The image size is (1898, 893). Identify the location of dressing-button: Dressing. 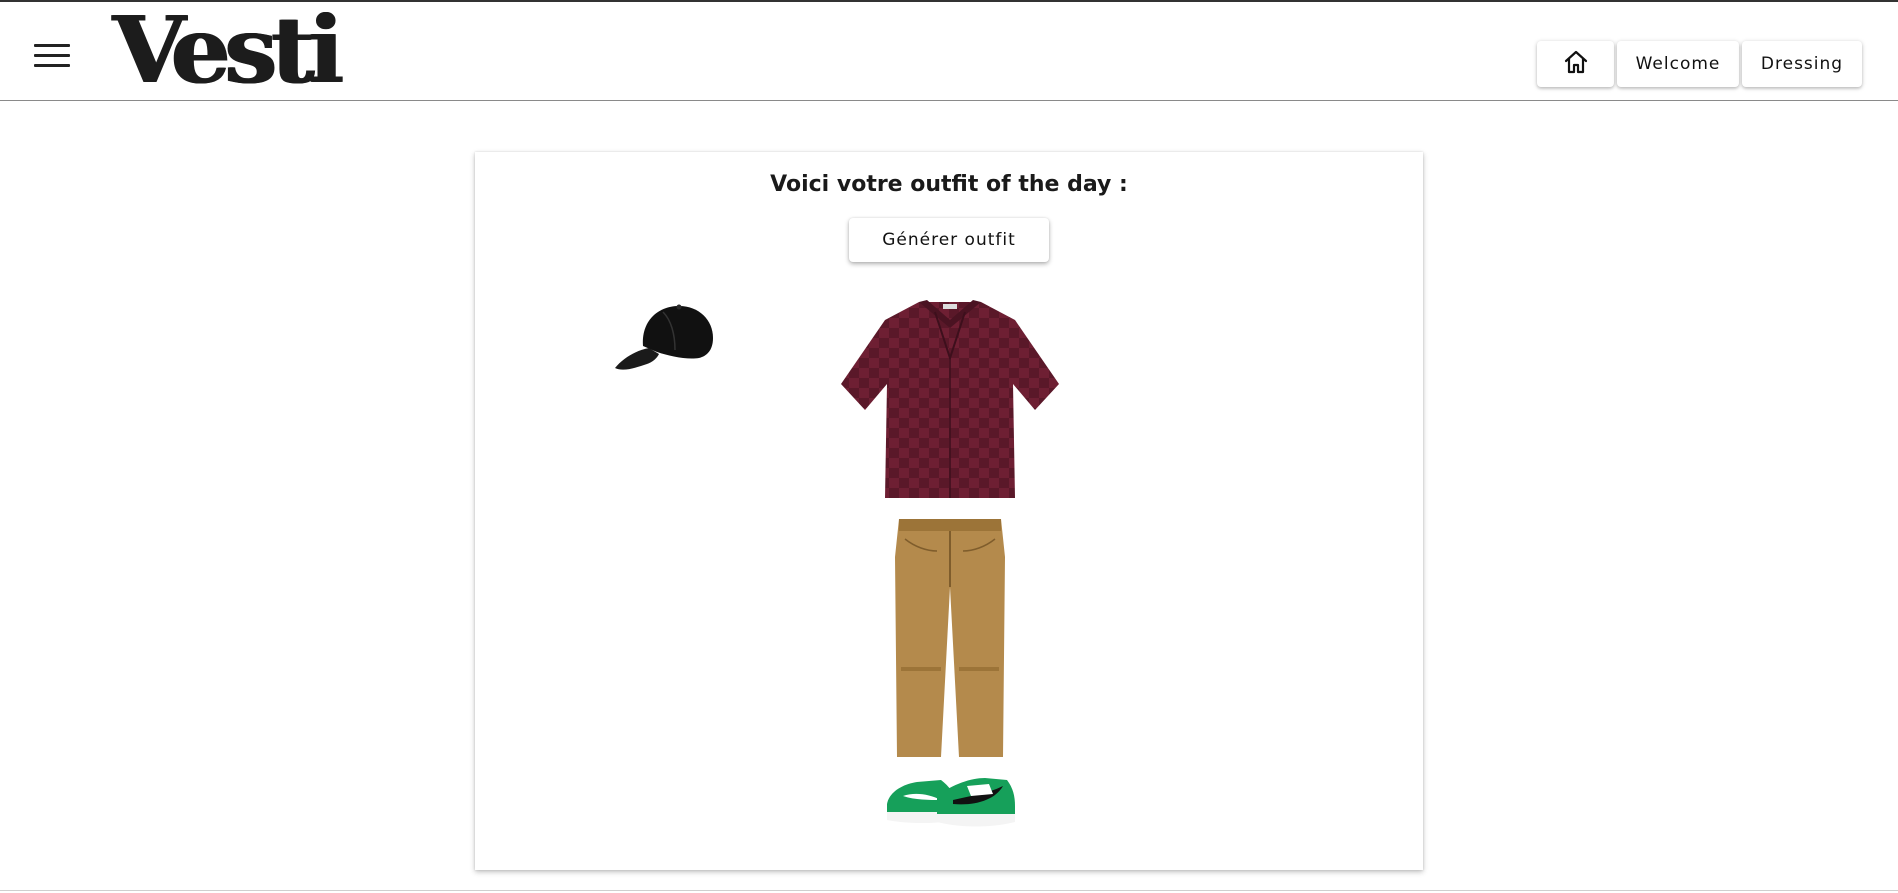
(1802, 64).